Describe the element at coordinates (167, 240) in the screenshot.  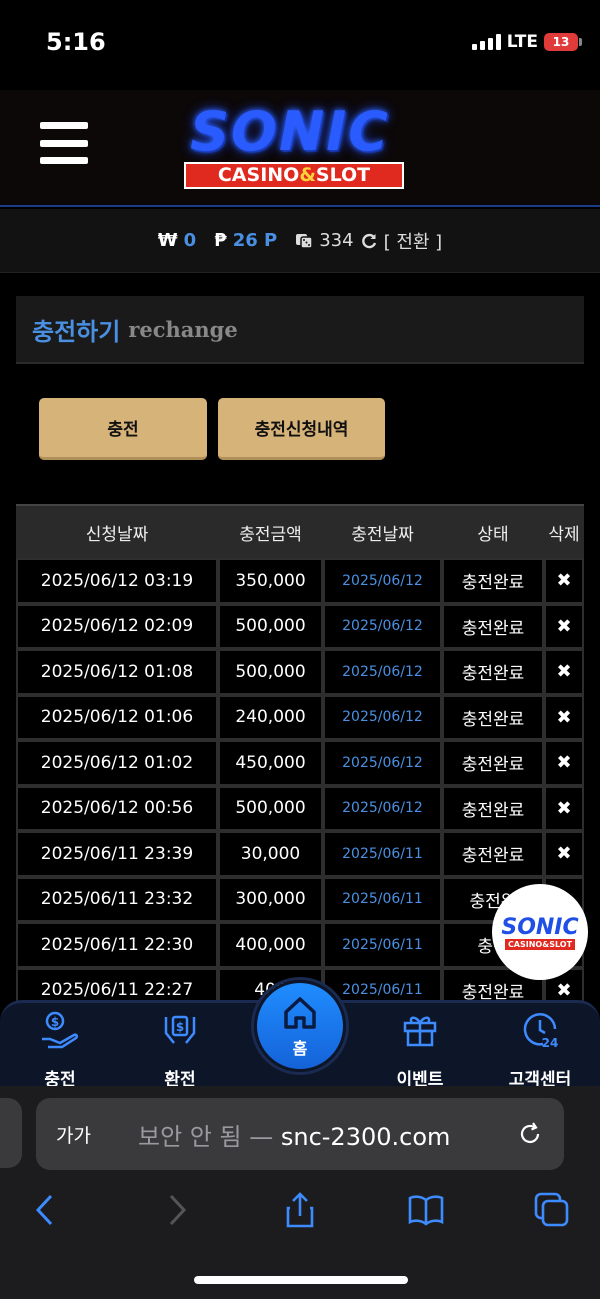
I see `won-icon: ₩` at that location.